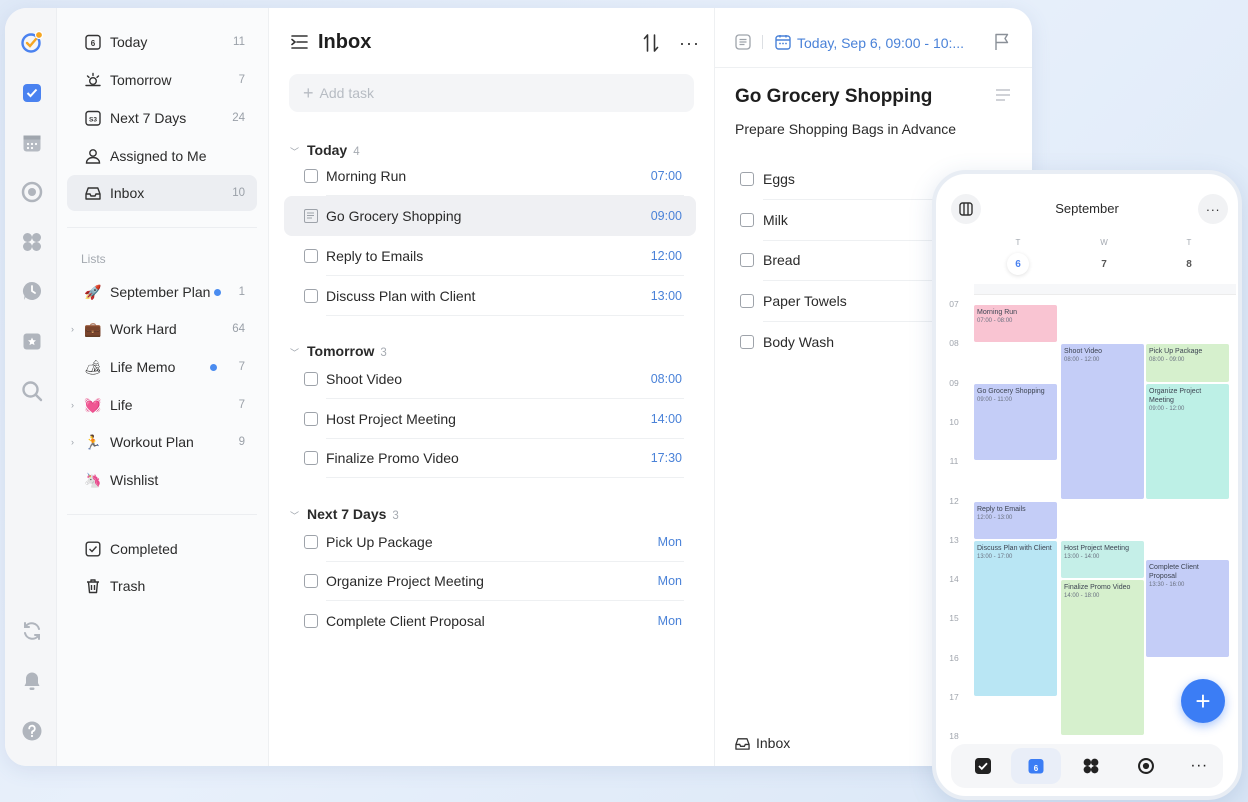  What do you see at coordinates (162, 405) in the screenshot?
I see `sidebar-list-life: › 💓 Life 7` at bounding box center [162, 405].